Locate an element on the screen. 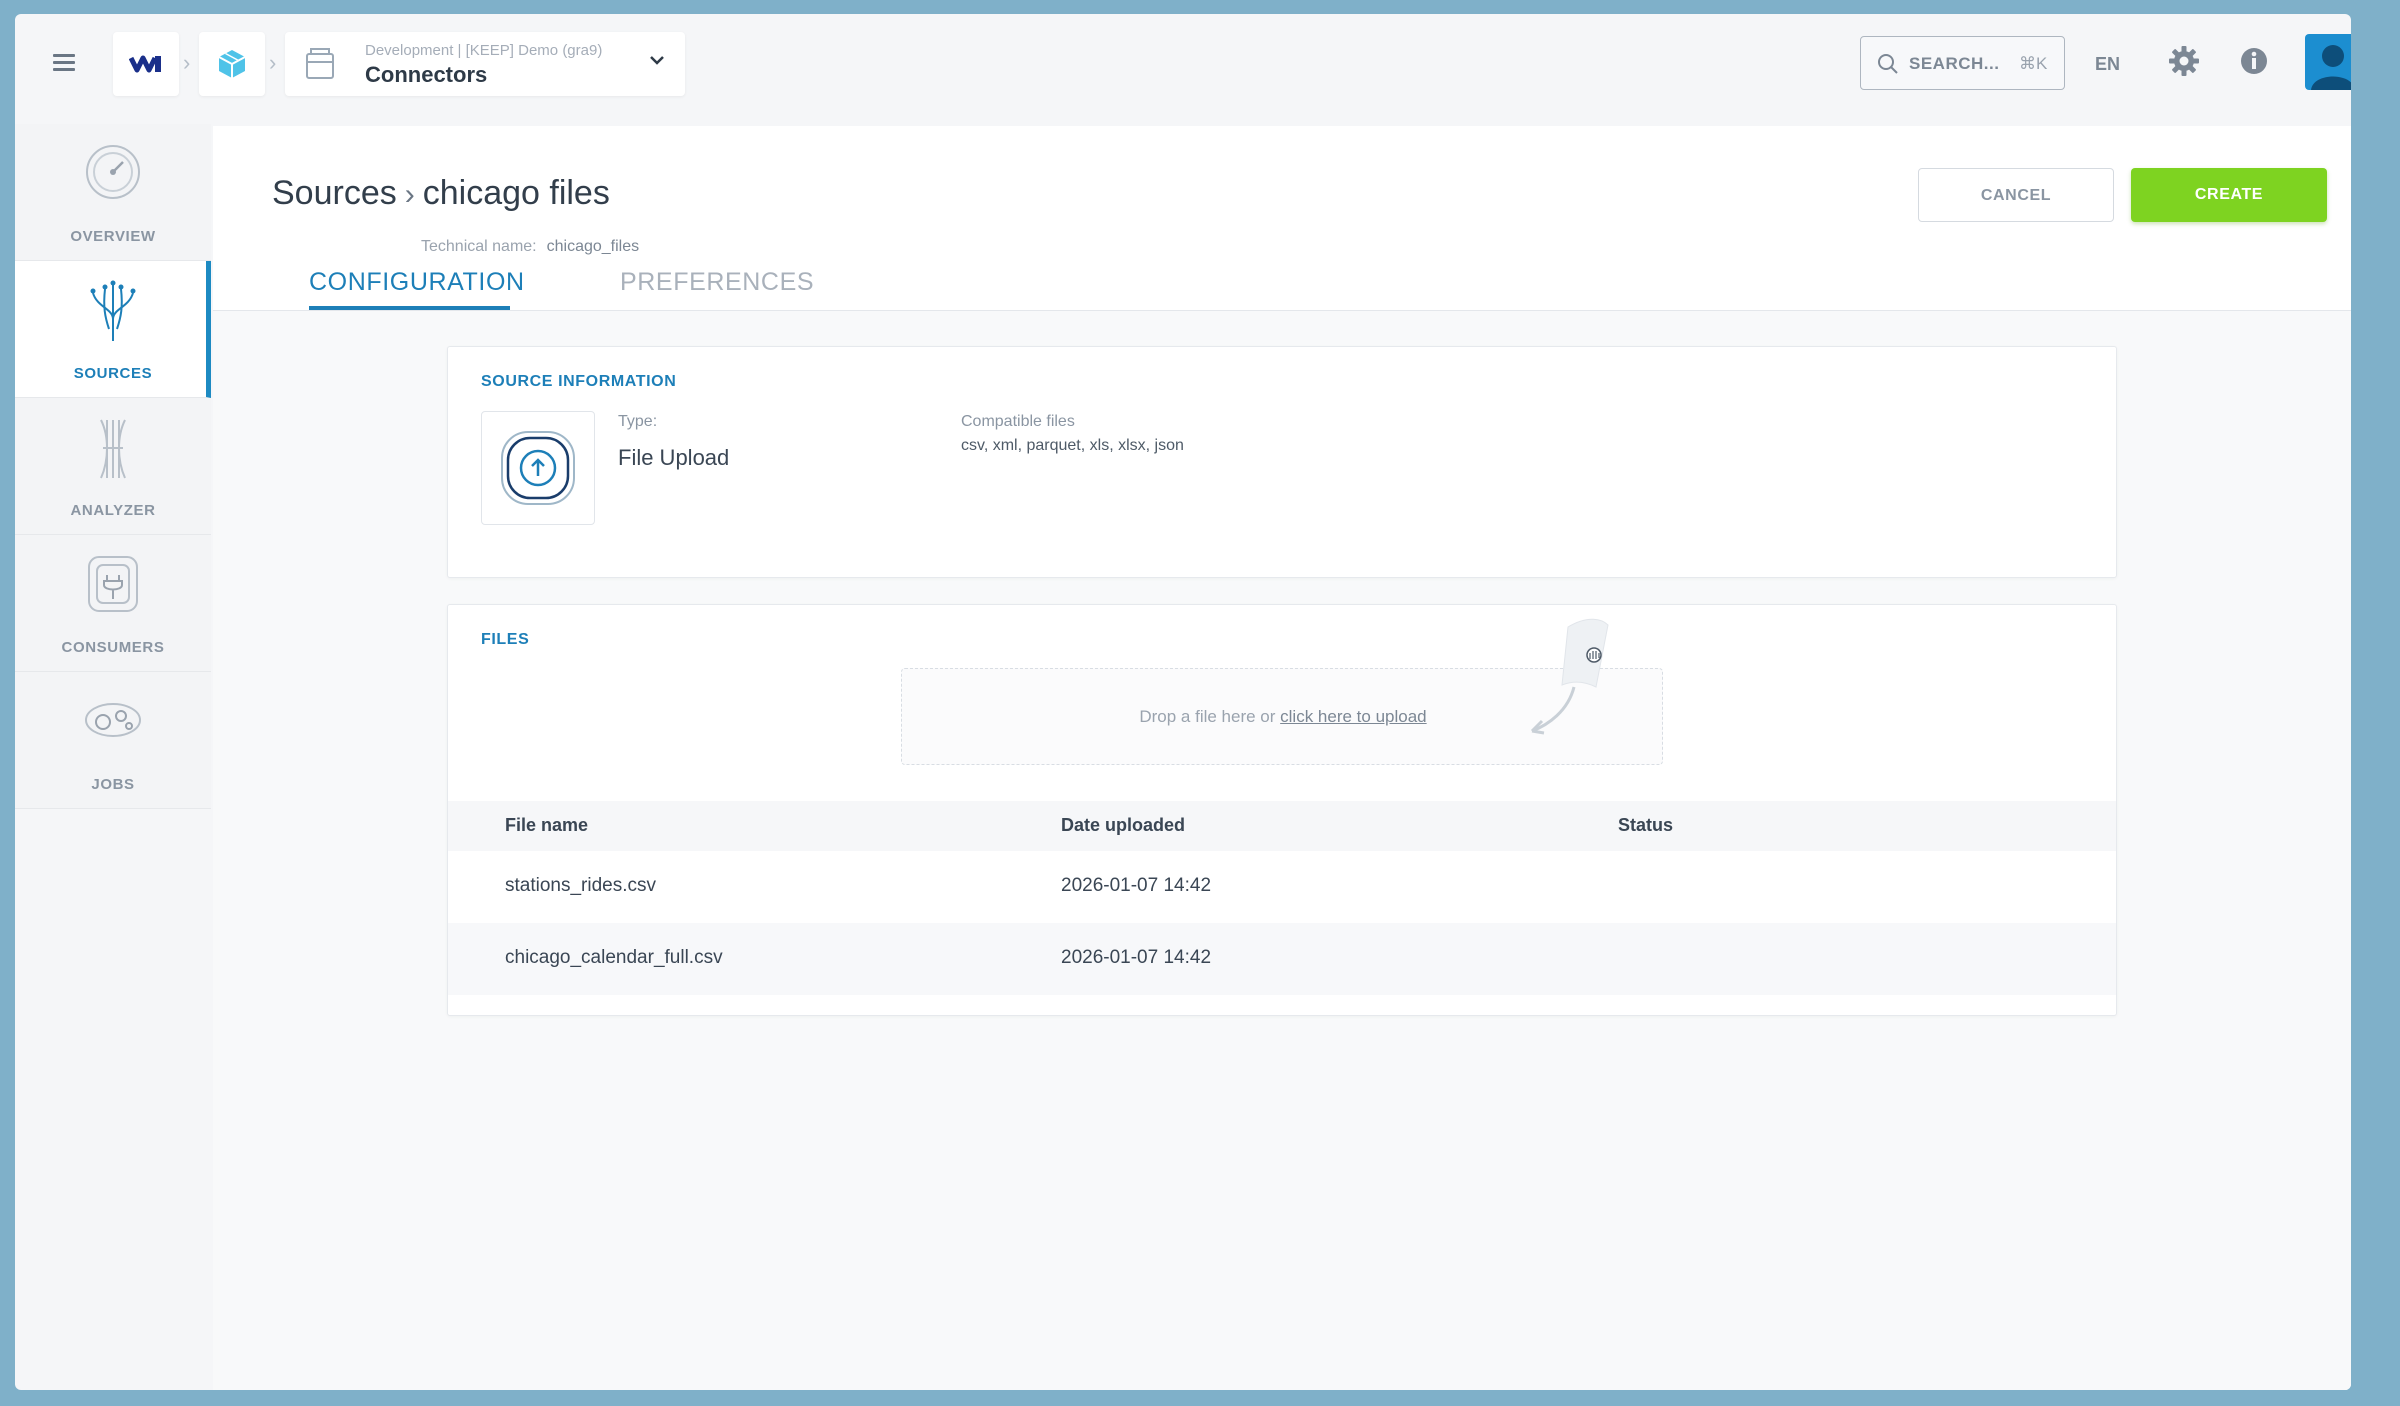 The image size is (2400, 1406). sidebar-item-label: JOBS is located at coordinates (113, 784).